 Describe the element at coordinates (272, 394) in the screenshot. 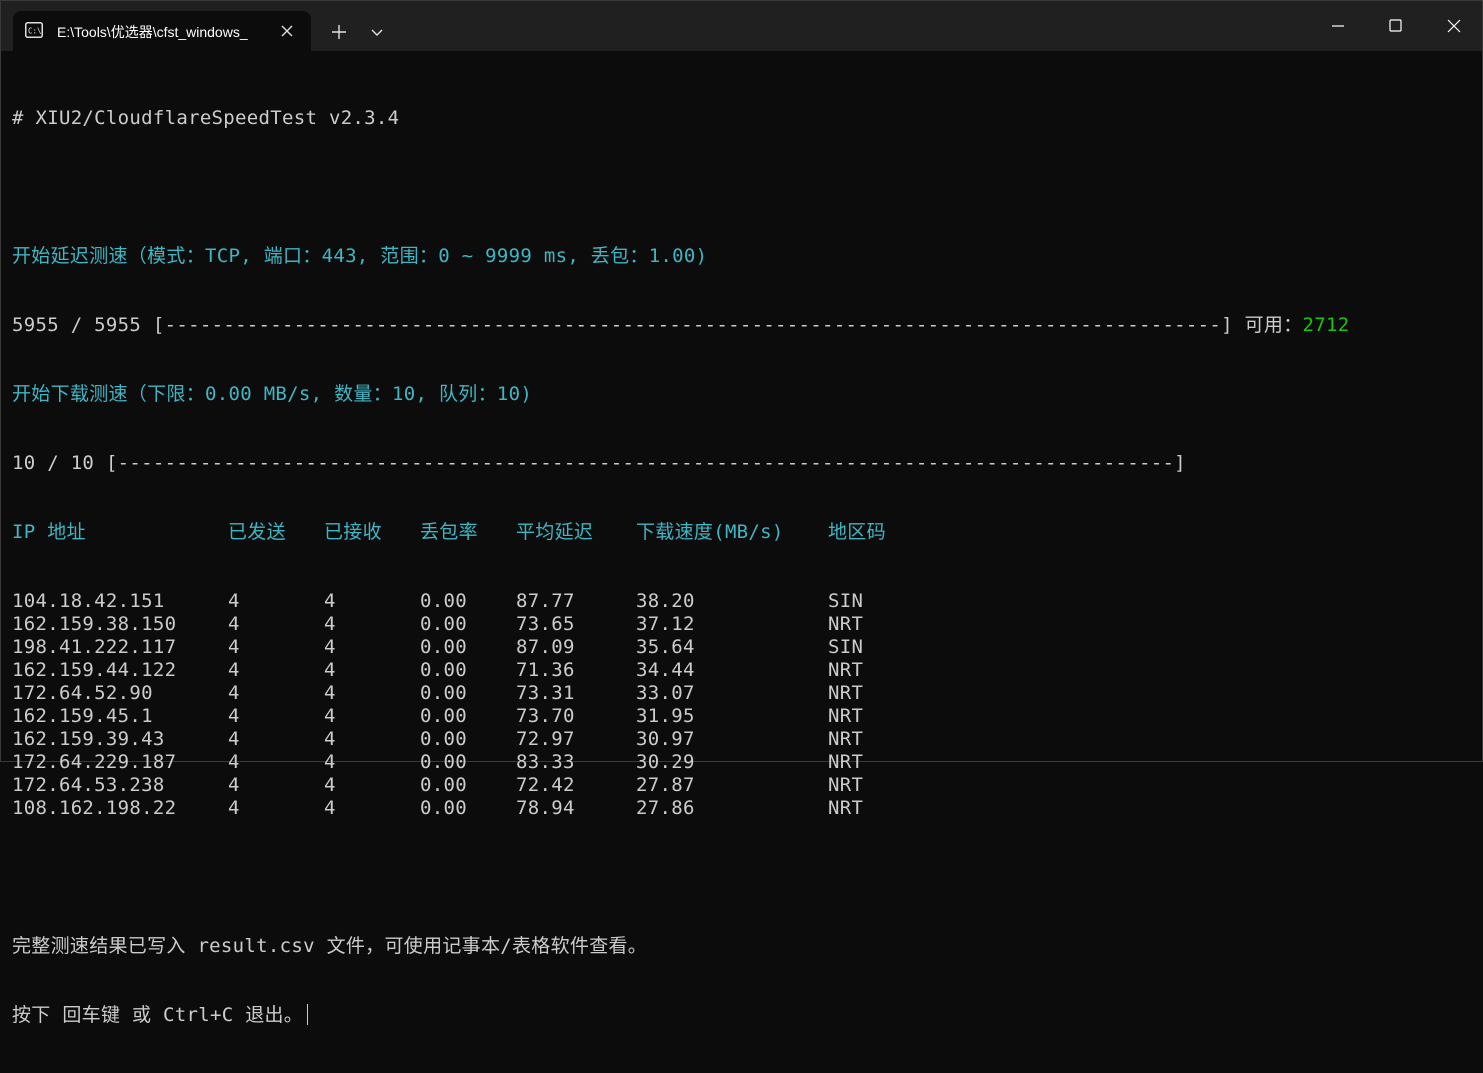

I see `download-test-start: 开始下载测速（下限：0.00 MB/s, 数量：10, 队列：10)` at that location.